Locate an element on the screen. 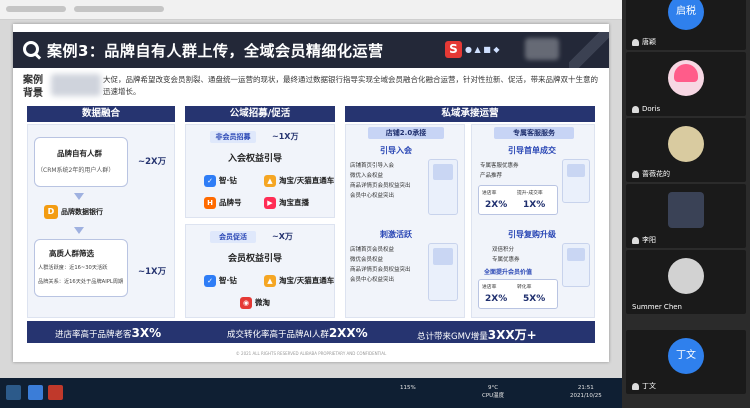  member-size: ~X万 is located at coordinates (282, 236).